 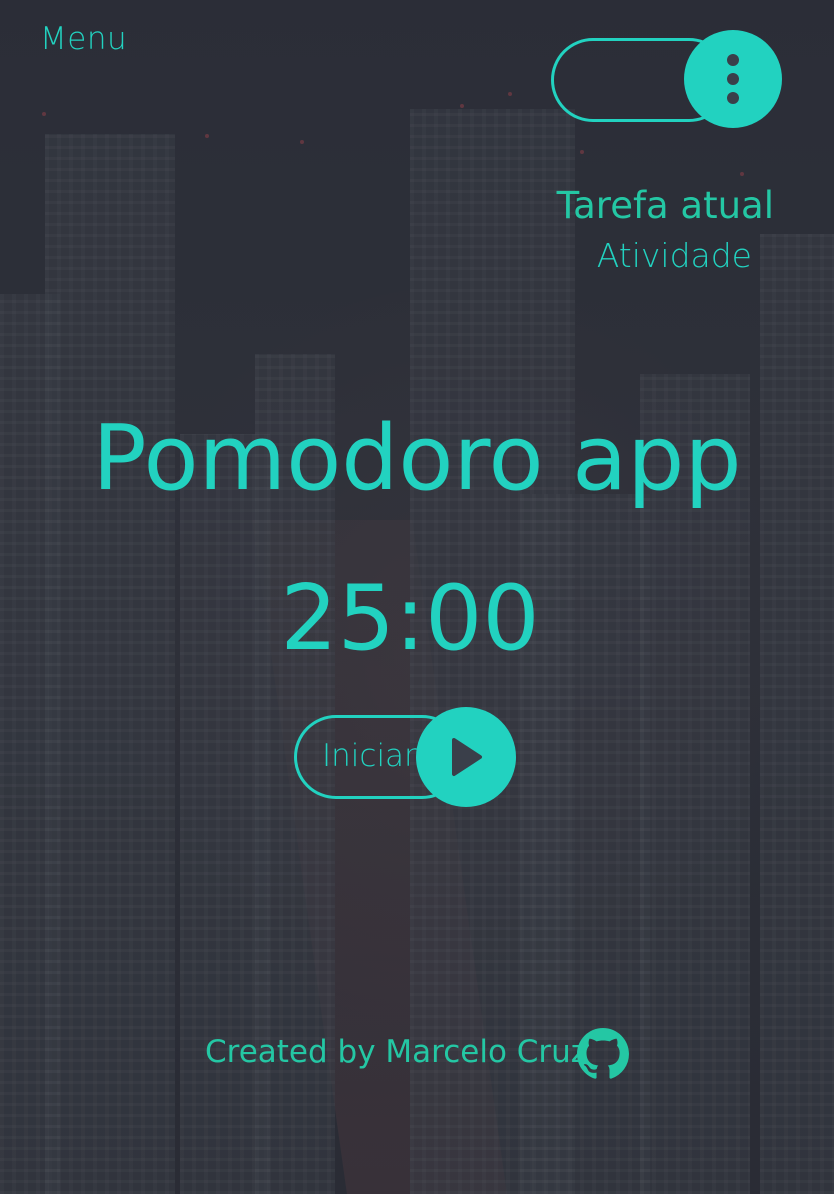 I want to click on play-triangle, so click(x=467, y=757).